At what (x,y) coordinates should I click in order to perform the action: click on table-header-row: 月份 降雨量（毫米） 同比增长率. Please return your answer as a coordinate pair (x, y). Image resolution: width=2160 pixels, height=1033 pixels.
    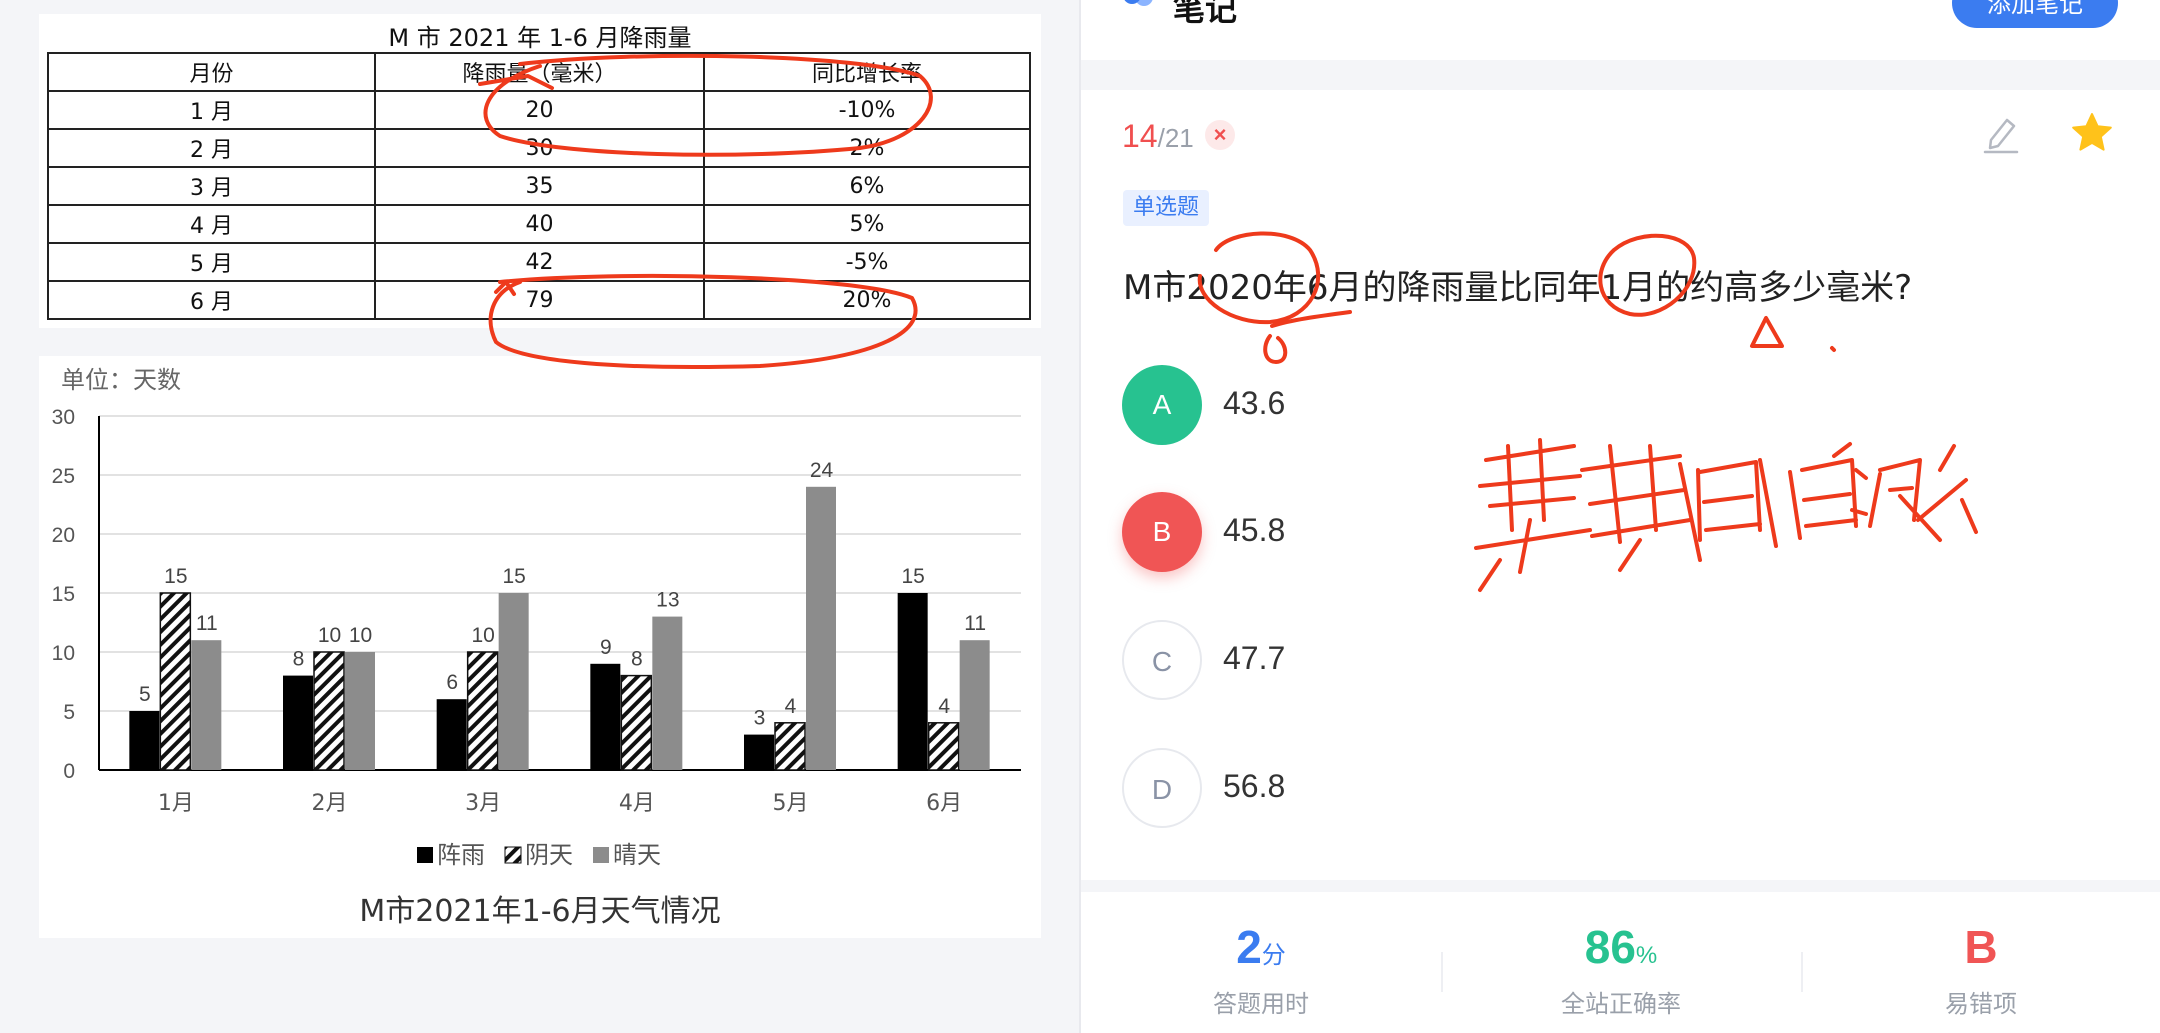
    Looking at the image, I should click on (539, 72).